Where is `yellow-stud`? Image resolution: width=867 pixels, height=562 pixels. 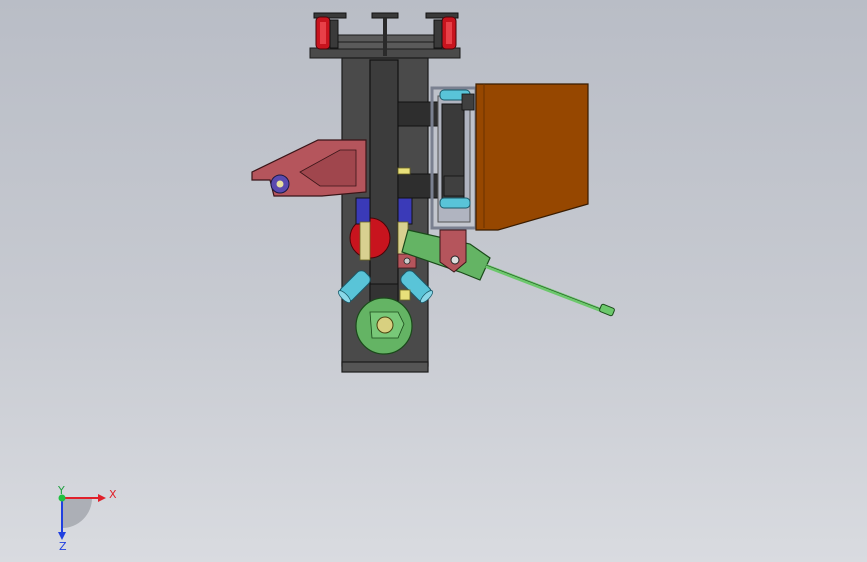 yellow-stud is located at coordinates (404, 171).